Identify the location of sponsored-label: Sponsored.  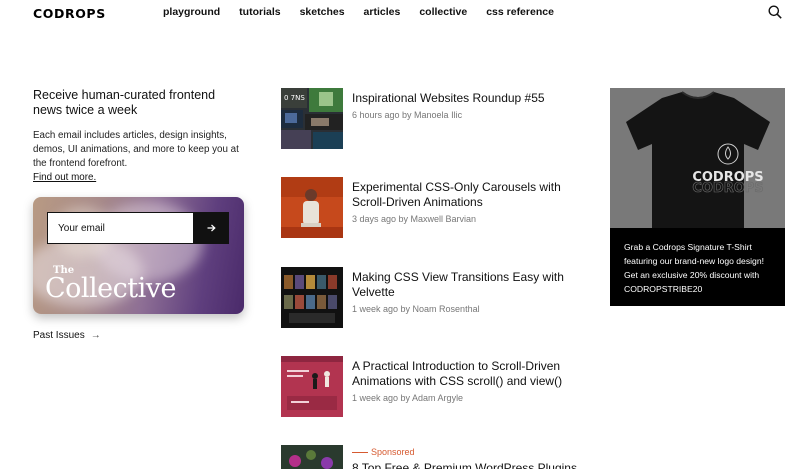
(383, 452).